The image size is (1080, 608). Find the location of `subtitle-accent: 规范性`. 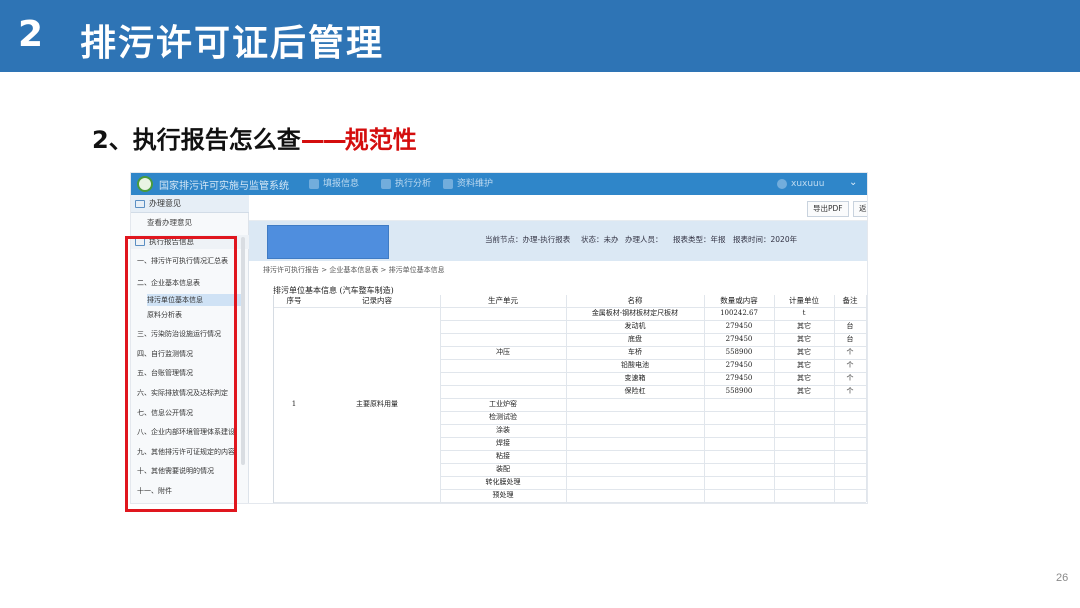

subtitle-accent: 规范性 is located at coordinates (380, 140).